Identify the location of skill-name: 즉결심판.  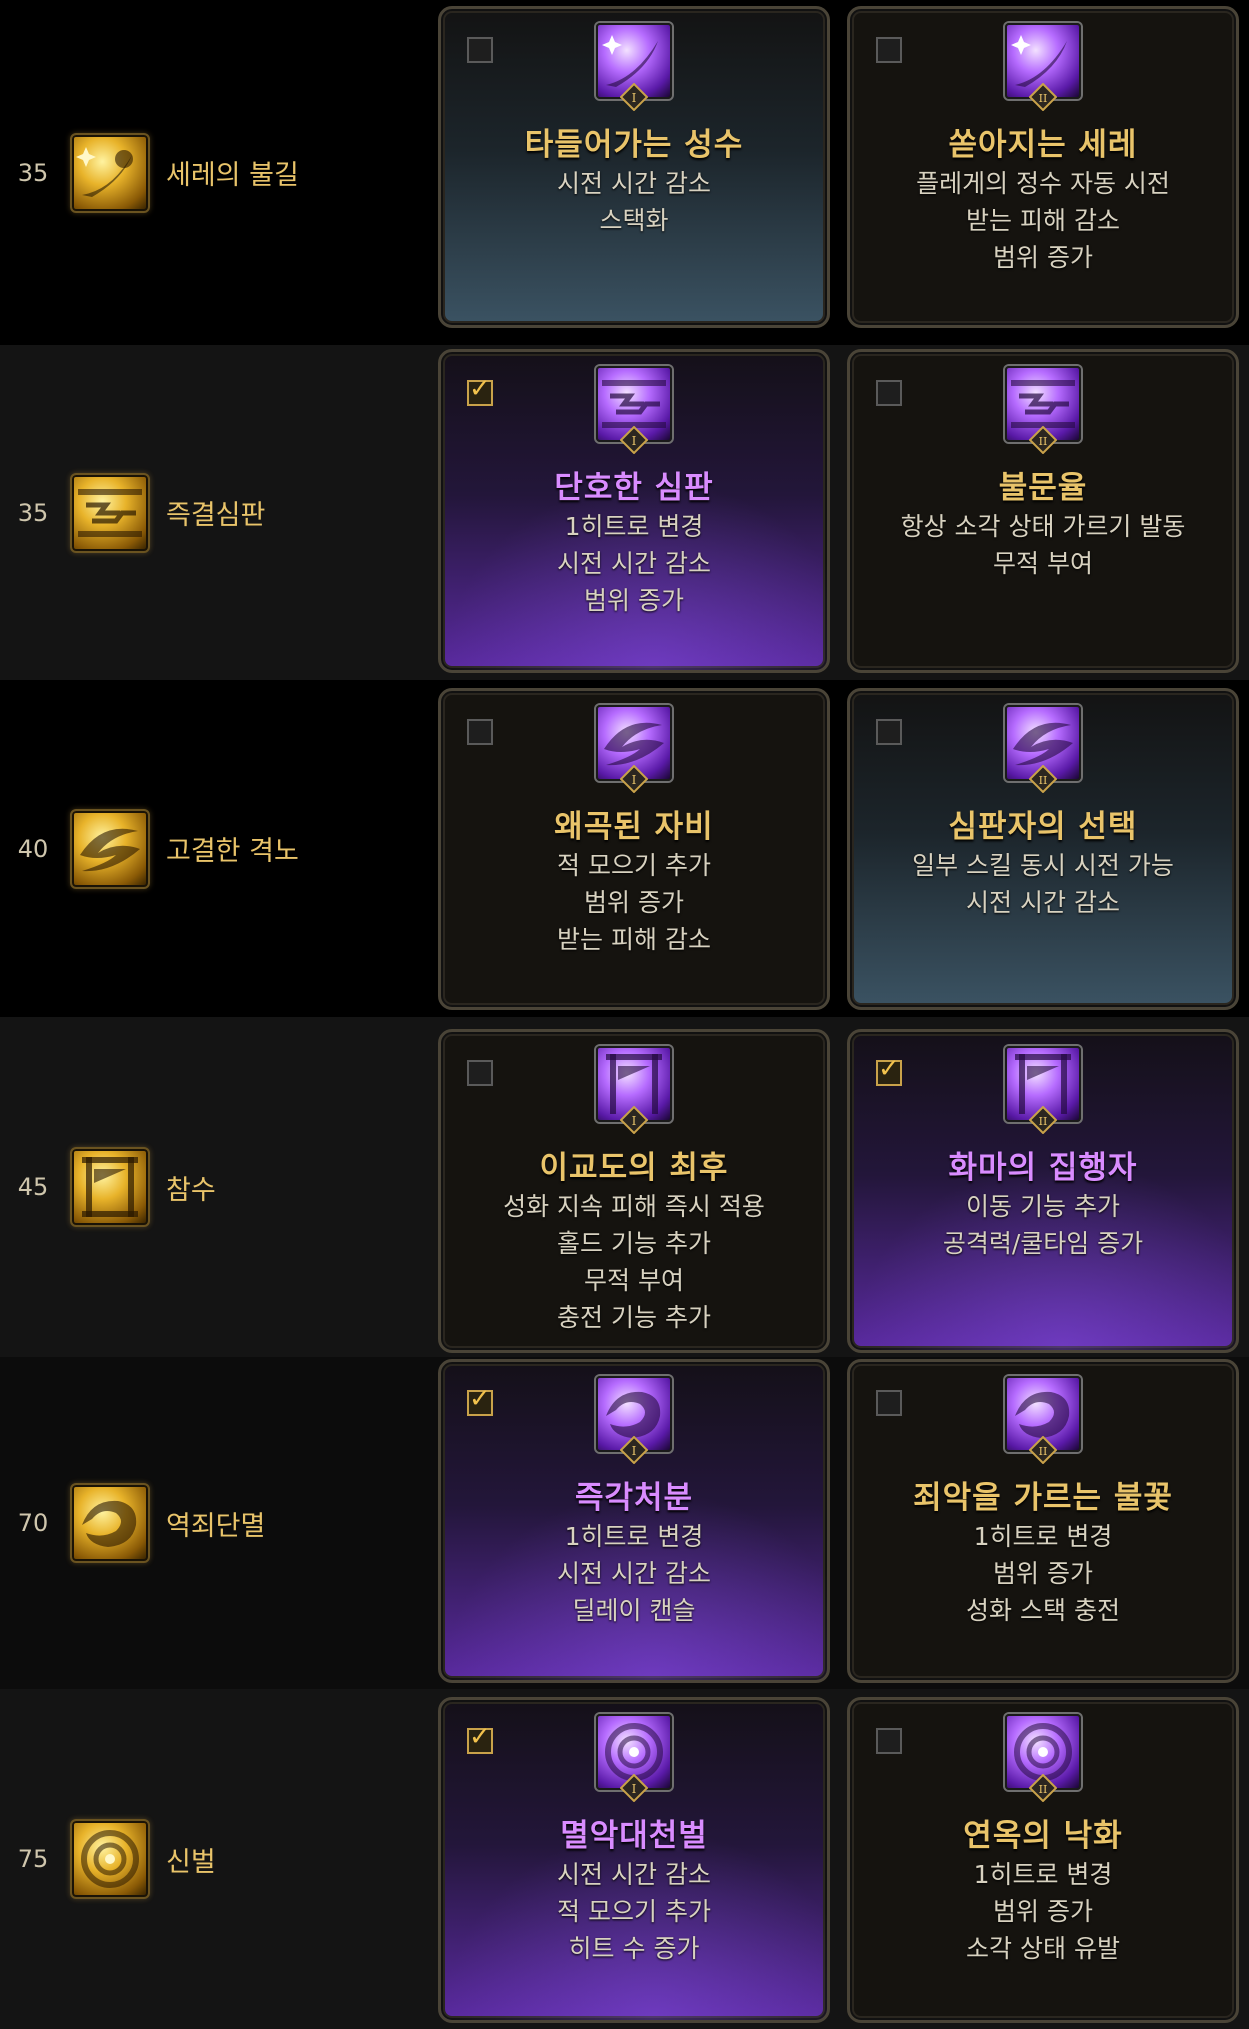
(216, 515).